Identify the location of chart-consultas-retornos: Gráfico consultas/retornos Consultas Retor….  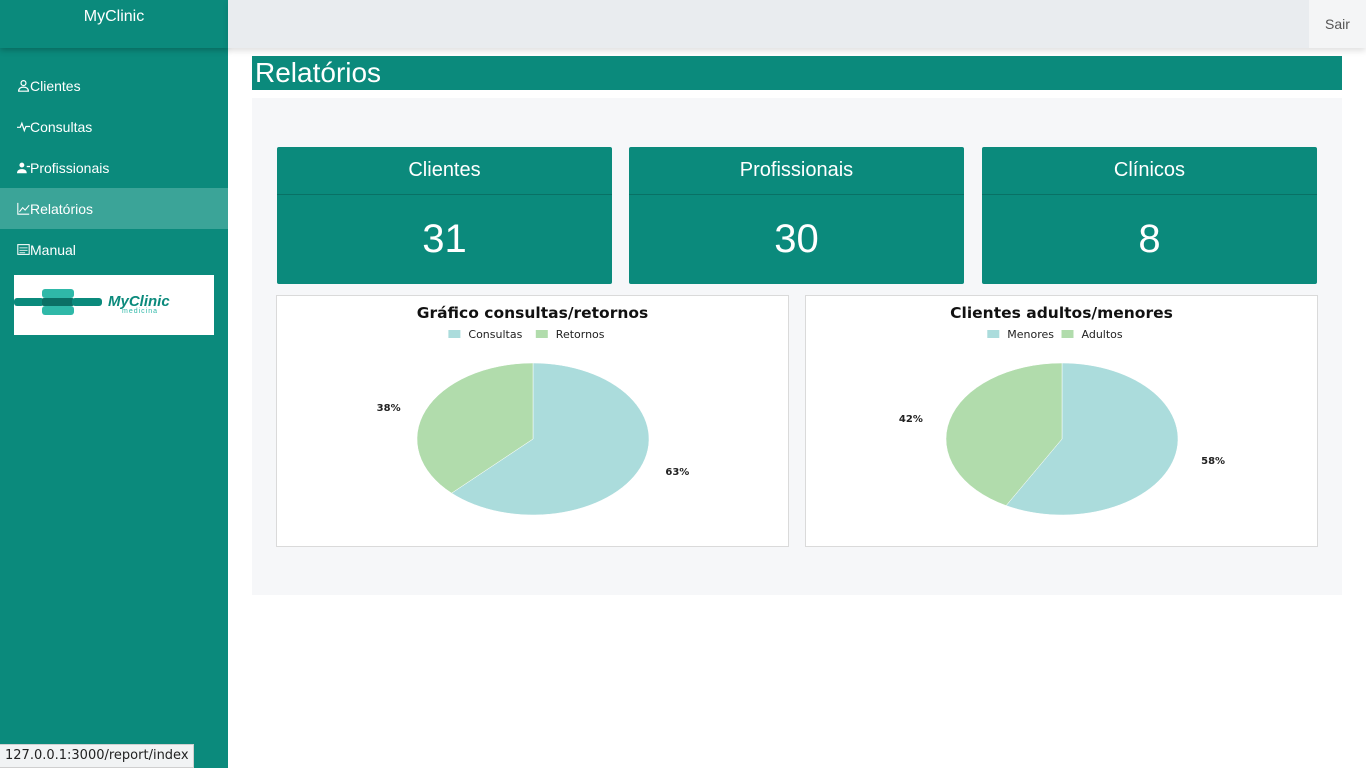
(532, 421).